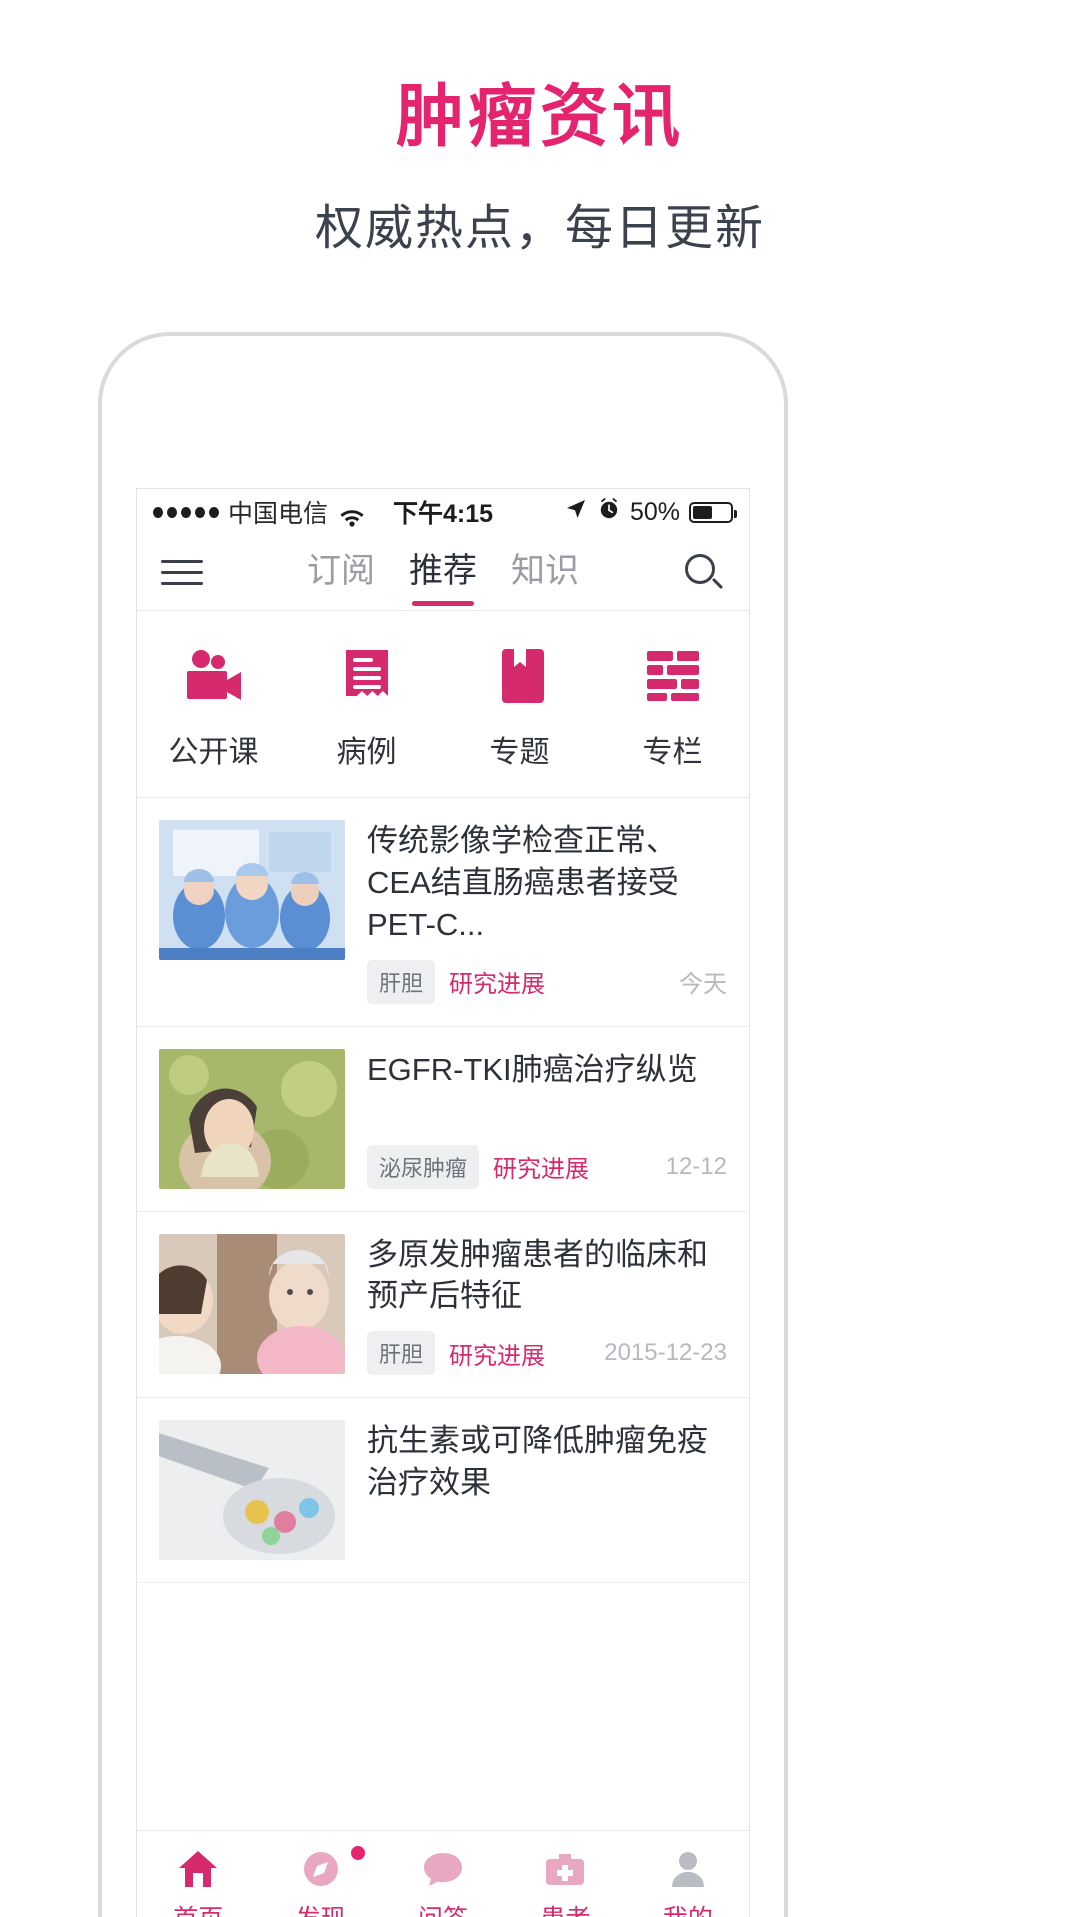 Image resolution: width=1080 pixels, height=1917 pixels. I want to click on video-camera-icon, so click(213, 676).